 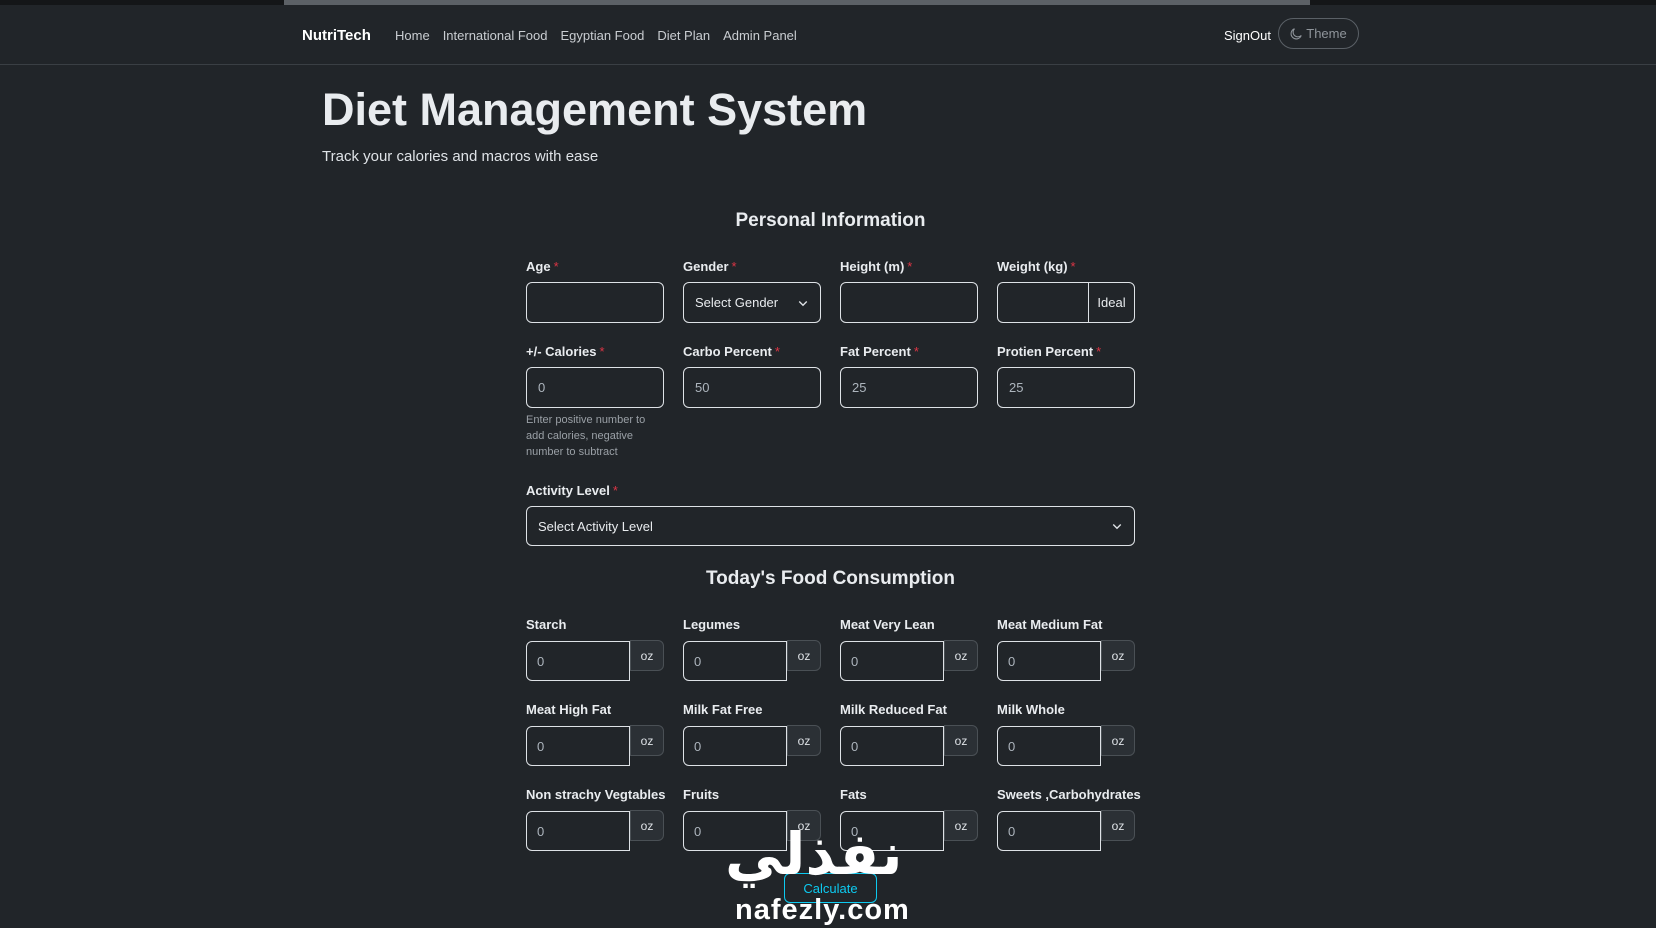 What do you see at coordinates (683, 35) in the screenshot?
I see `nav-link-diet-plan: Diet Plan` at bounding box center [683, 35].